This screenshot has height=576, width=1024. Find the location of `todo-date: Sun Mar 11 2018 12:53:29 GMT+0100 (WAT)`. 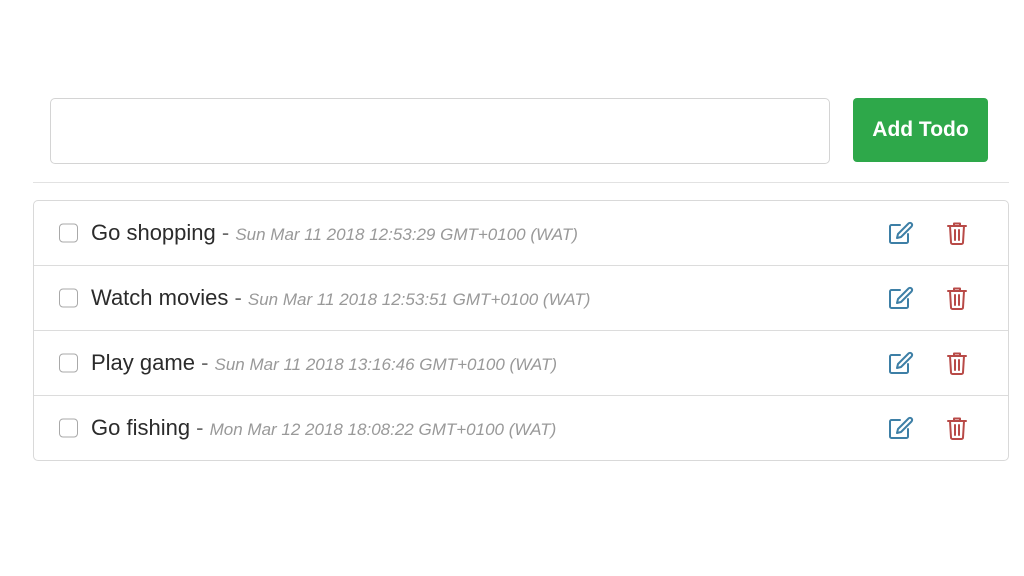

todo-date: Sun Mar 11 2018 12:53:29 GMT+0100 (WAT) is located at coordinates (406, 234).